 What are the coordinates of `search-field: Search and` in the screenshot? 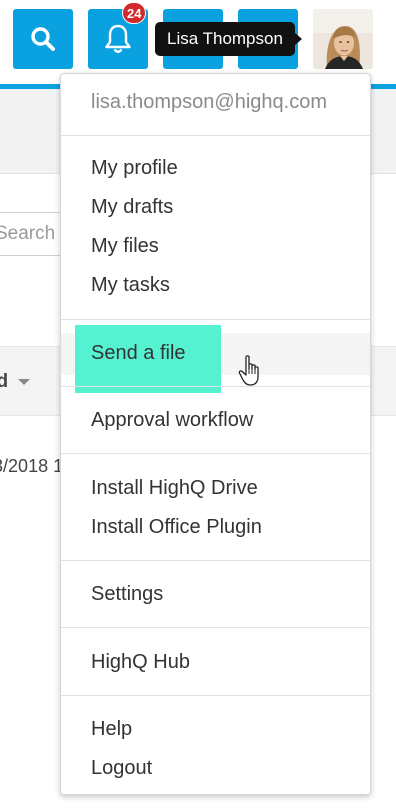 It's located at (34, 234).